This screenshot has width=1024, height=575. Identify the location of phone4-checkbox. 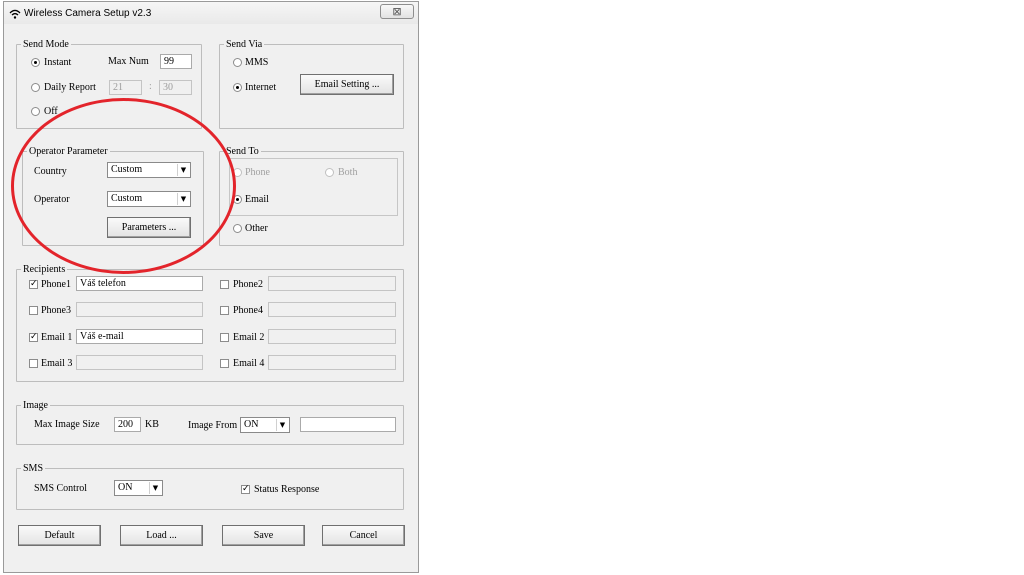
(224, 310).